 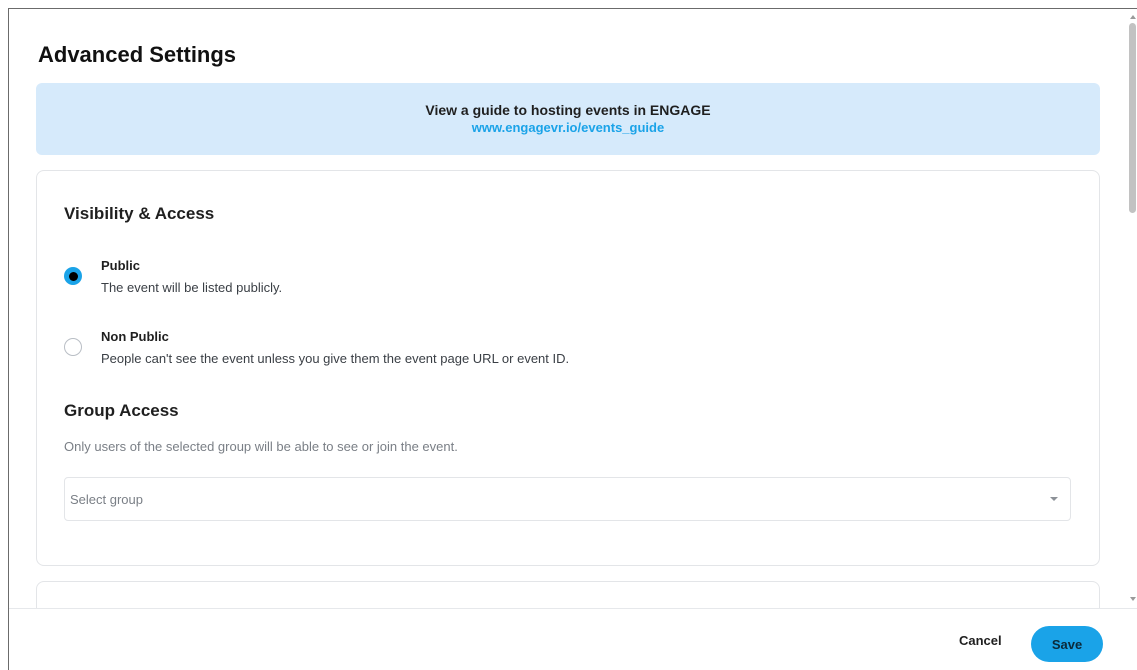 I want to click on select-group-placeholder: Select group, so click(x=106, y=499).